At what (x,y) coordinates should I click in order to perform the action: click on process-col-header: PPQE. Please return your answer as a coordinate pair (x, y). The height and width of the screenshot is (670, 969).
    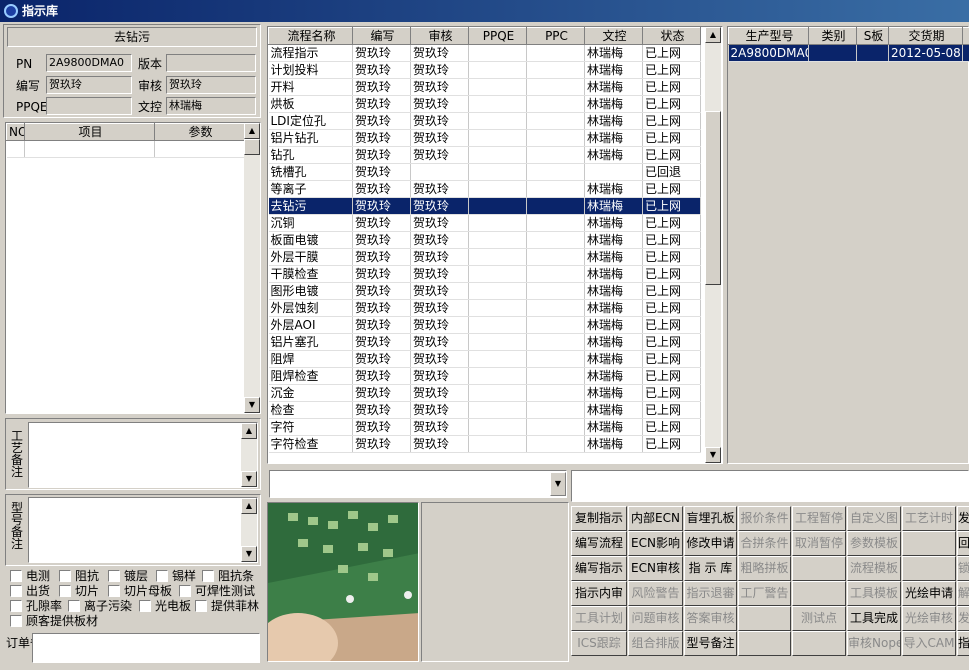
    Looking at the image, I should click on (497, 36).